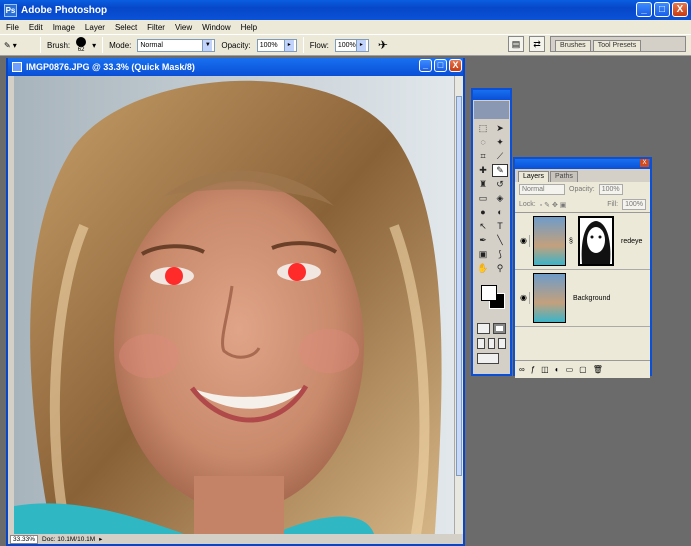 This screenshot has width=691, height=546. I want to click on toolbox-titlebar, so click(491, 95).